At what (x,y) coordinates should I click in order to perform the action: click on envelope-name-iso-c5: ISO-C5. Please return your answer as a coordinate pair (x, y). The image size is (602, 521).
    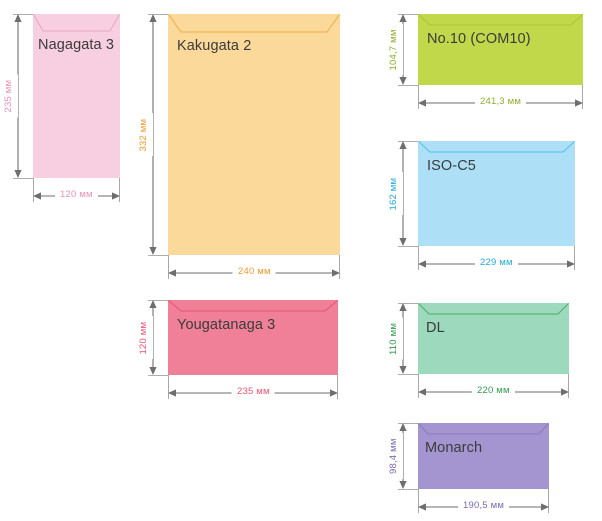
    Looking at the image, I should click on (451, 166).